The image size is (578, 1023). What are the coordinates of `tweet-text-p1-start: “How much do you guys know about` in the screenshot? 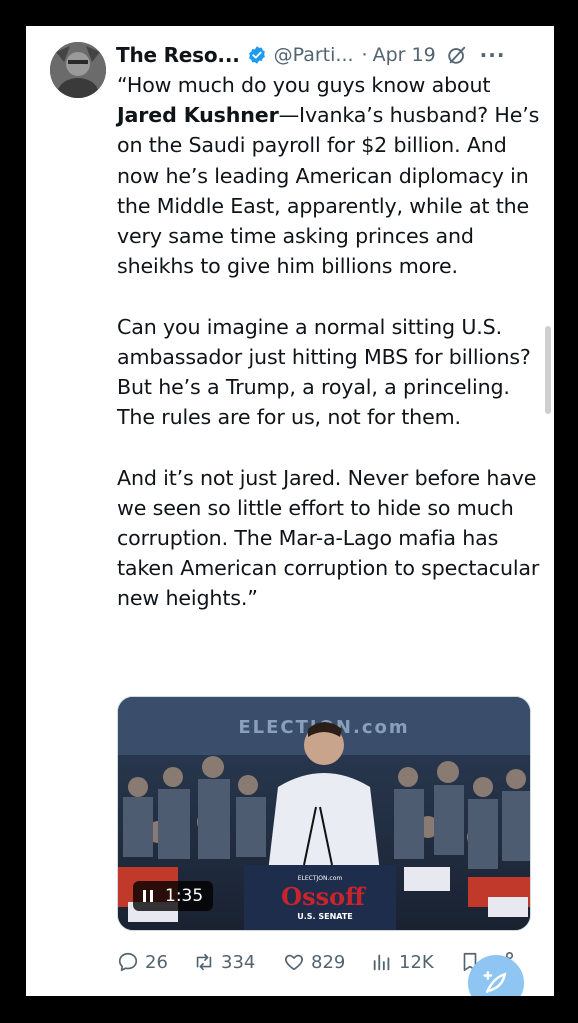 It's located at (307, 85).